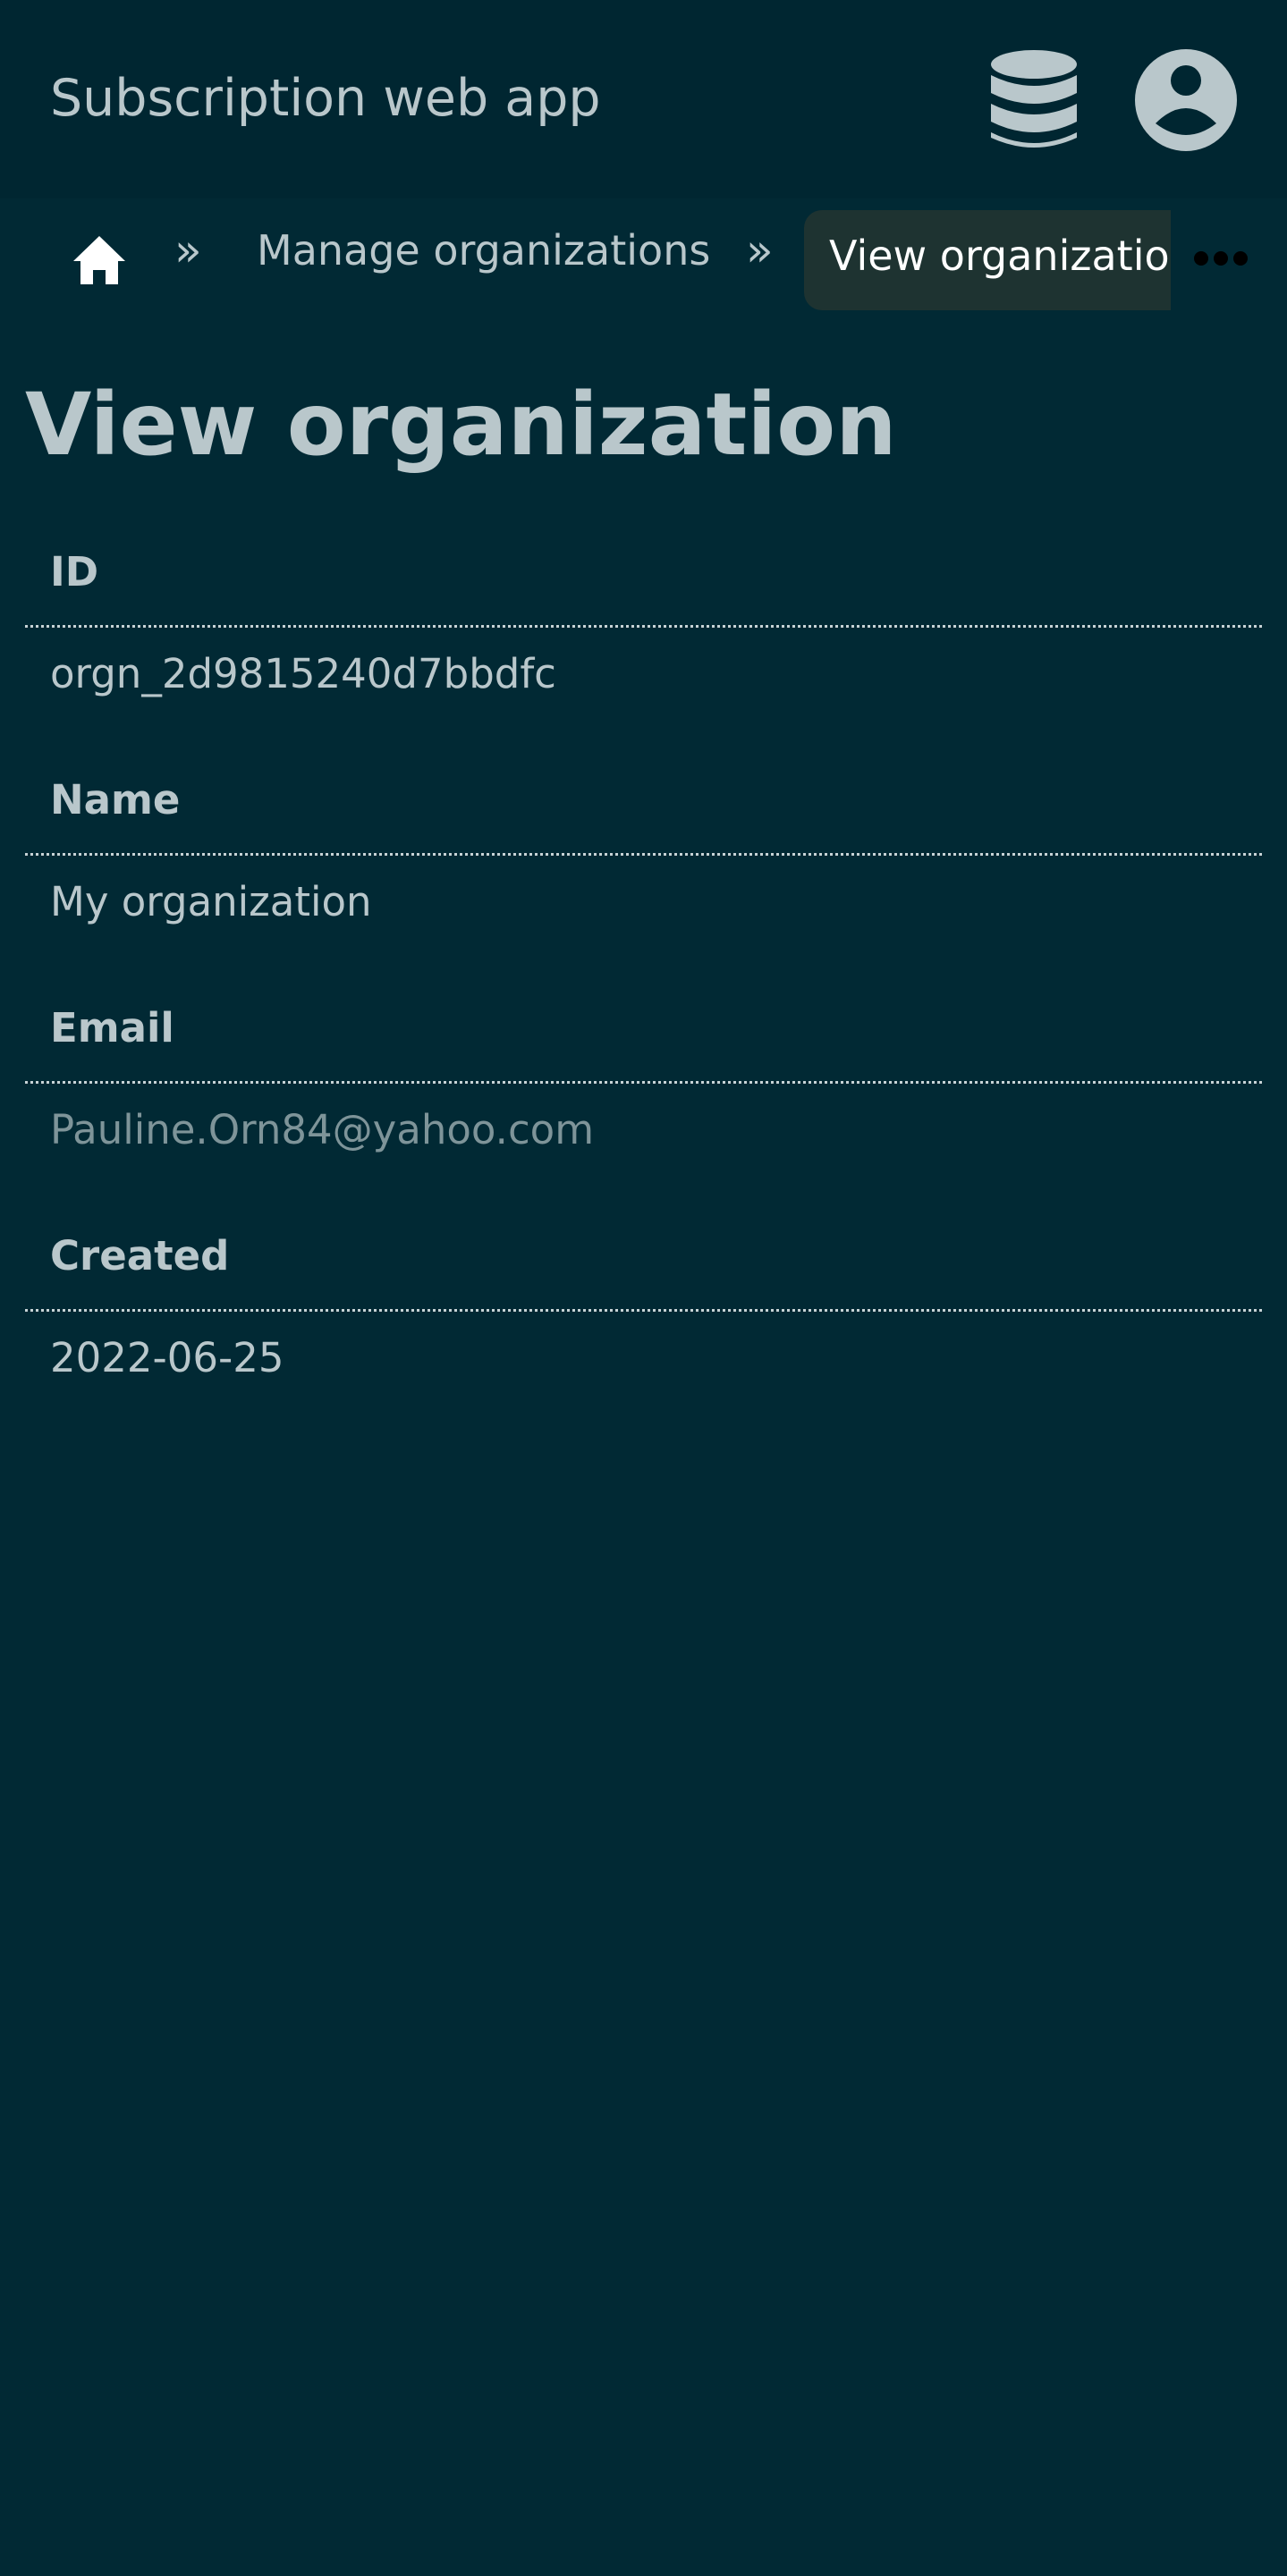  What do you see at coordinates (484, 250) in the screenshot?
I see `breadcrumb-manage-organizations: Manage organizations` at bounding box center [484, 250].